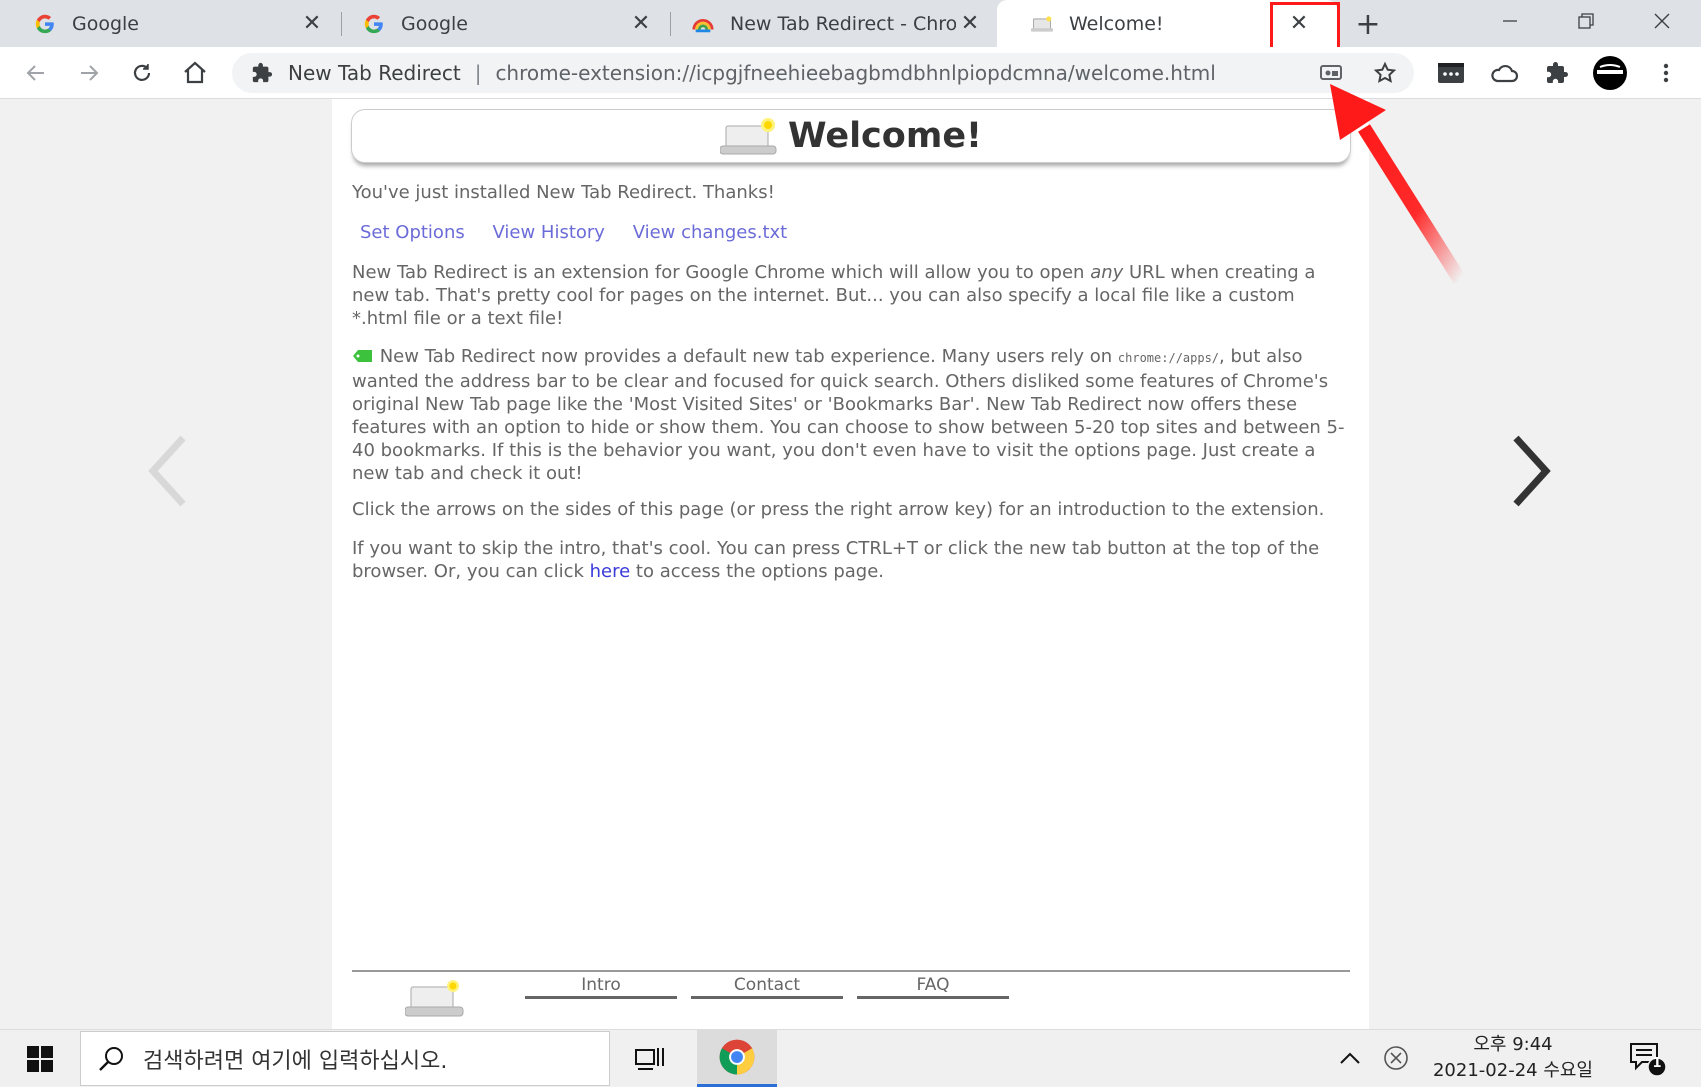  What do you see at coordinates (1116, 23) in the screenshot?
I see `tab-title: Welcome!` at bounding box center [1116, 23].